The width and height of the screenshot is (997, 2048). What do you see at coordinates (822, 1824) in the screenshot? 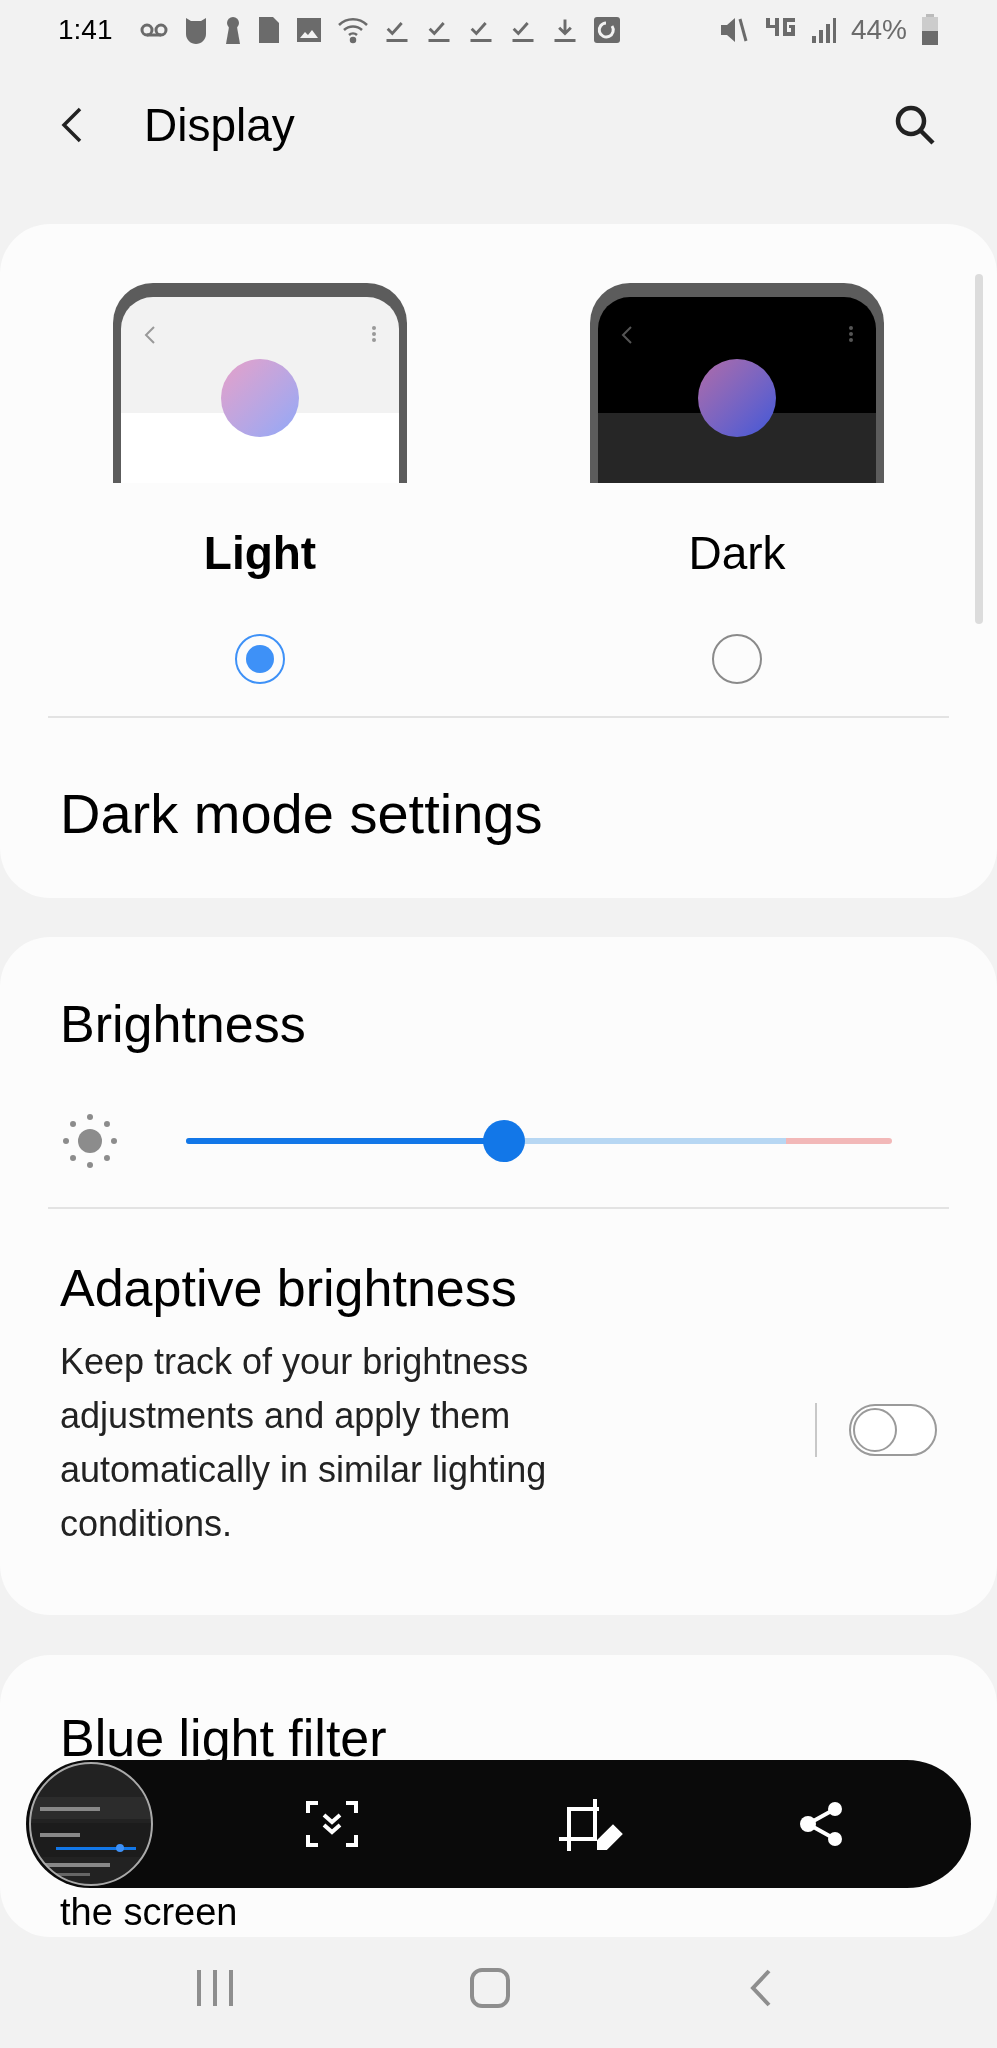
I see `share-icon` at bounding box center [822, 1824].